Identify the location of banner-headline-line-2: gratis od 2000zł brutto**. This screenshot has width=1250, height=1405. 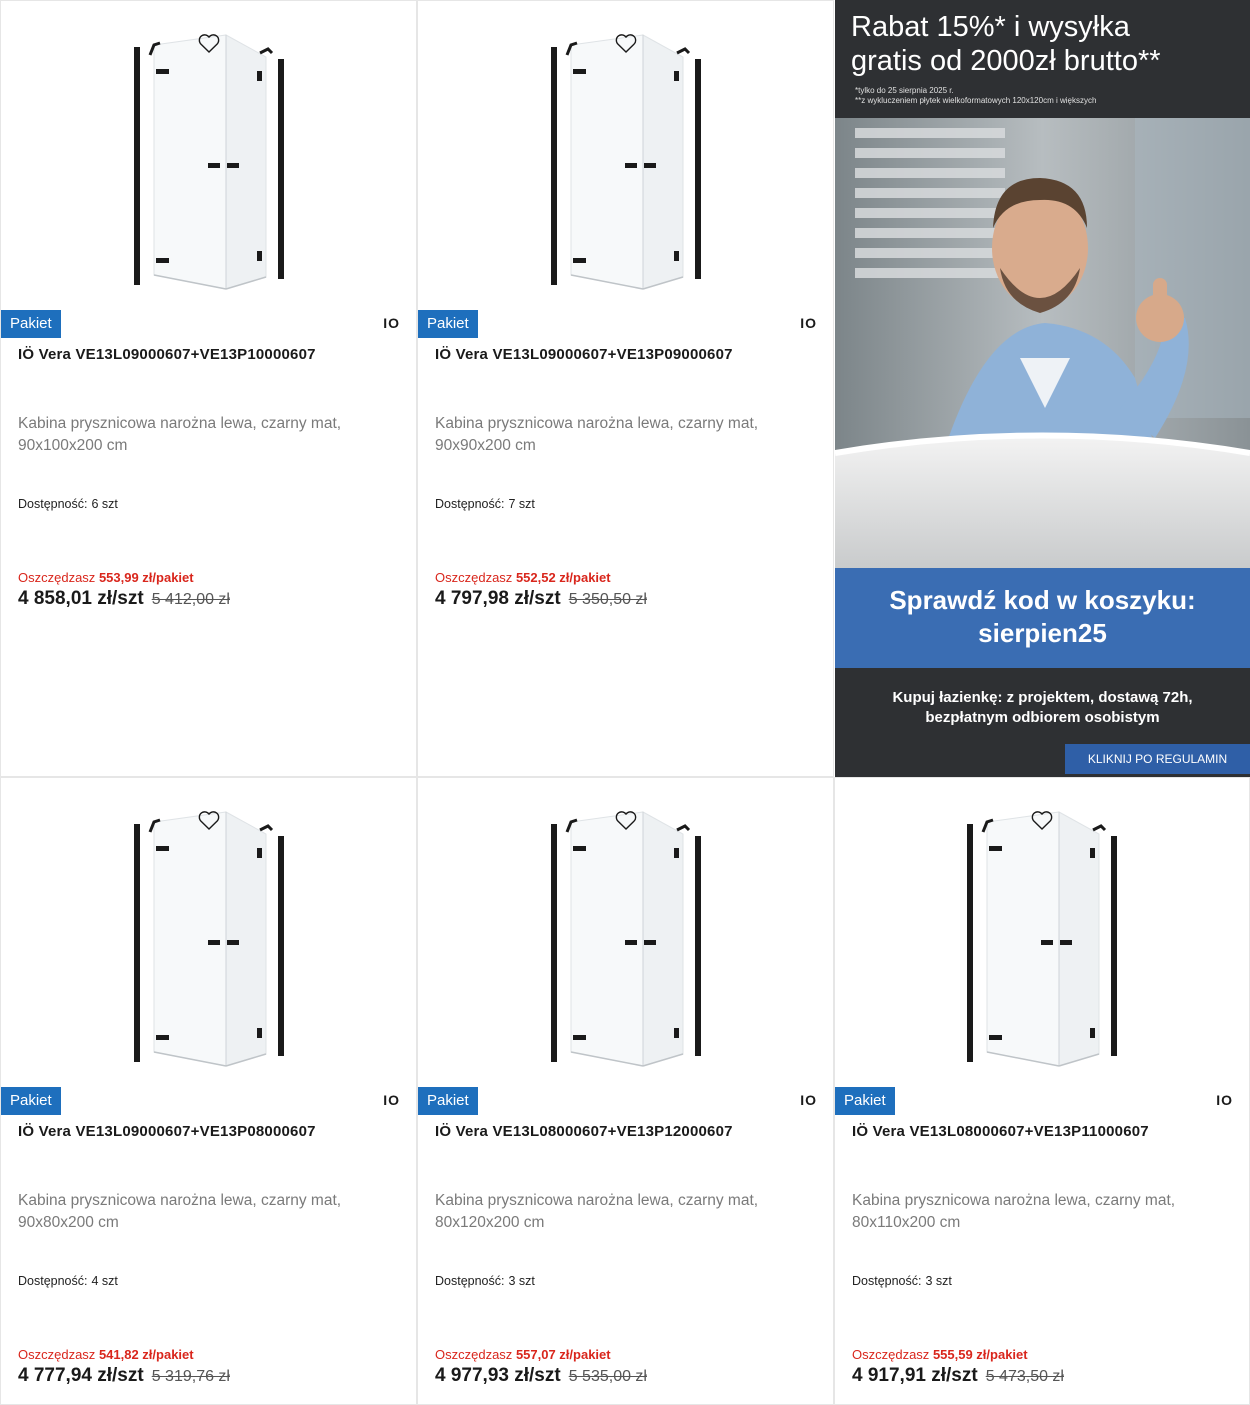
(1006, 61).